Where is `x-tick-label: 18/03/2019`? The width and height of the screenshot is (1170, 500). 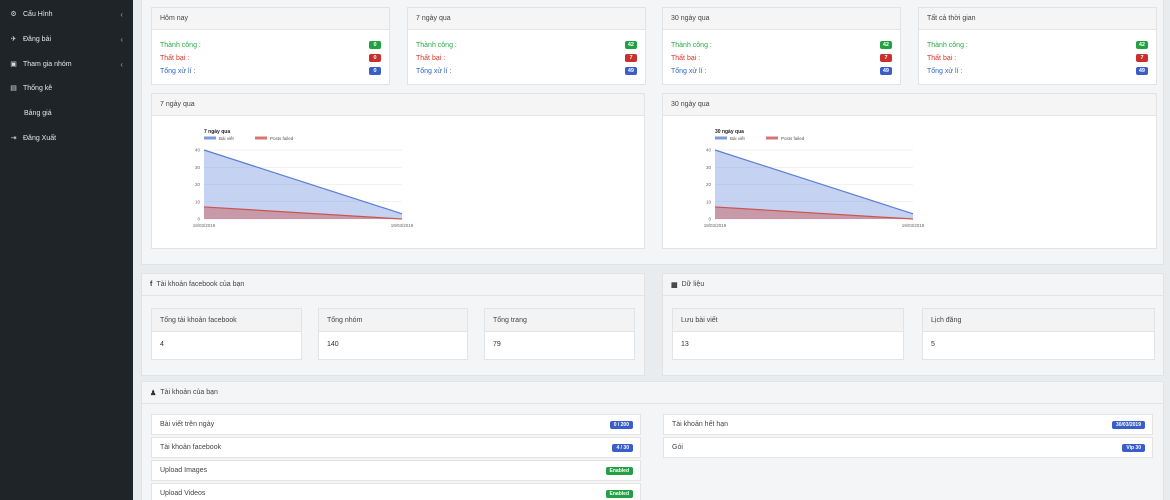 x-tick-label: 18/03/2019 is located at coordinates (204, 225).